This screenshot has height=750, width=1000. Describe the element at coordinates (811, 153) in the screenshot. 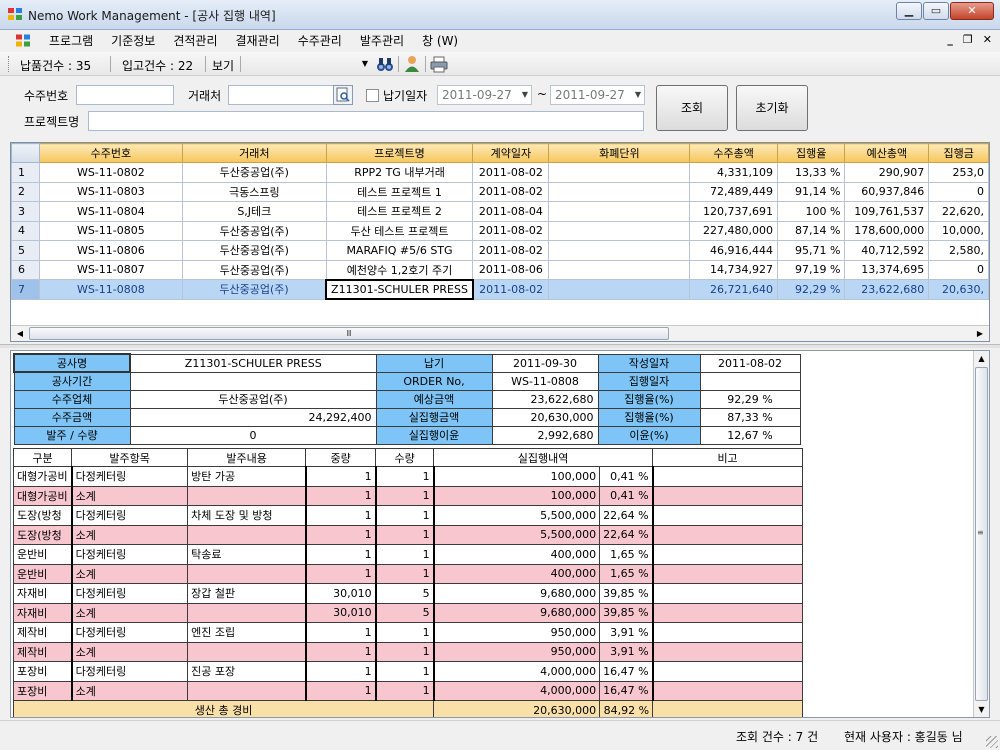

I see `grid-column-header: 집행율` at that location.